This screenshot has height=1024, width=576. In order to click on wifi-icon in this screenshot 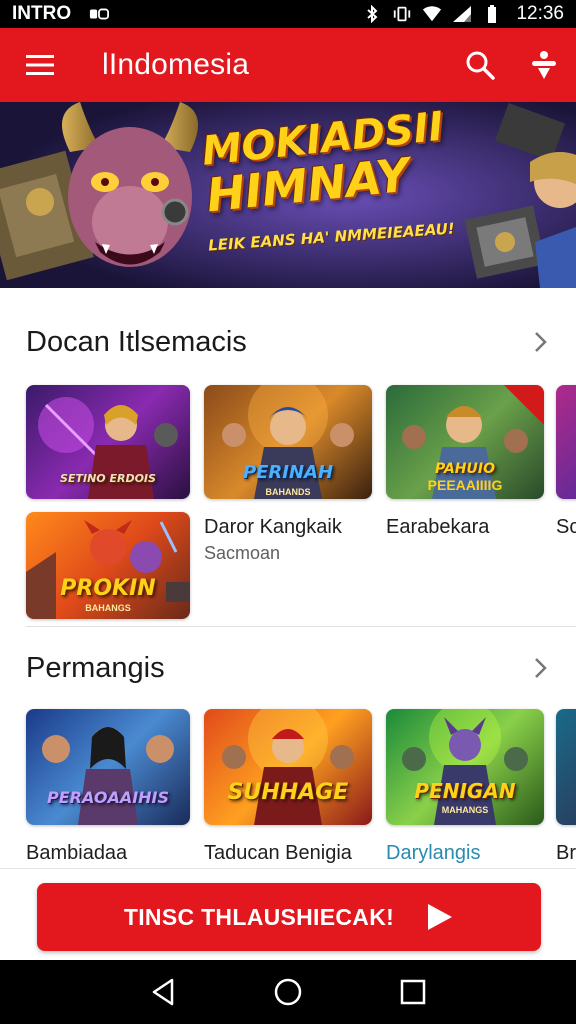, I will do `click(432, 14)`.